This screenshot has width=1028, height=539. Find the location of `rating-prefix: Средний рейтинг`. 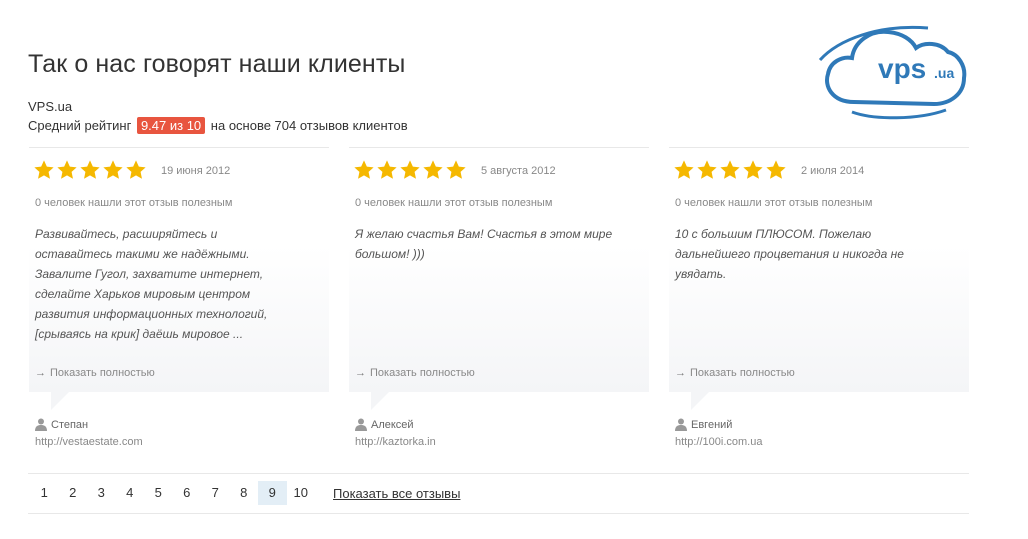

rating-prefix: Средний рейтинг is located at coordinates (80, 125).